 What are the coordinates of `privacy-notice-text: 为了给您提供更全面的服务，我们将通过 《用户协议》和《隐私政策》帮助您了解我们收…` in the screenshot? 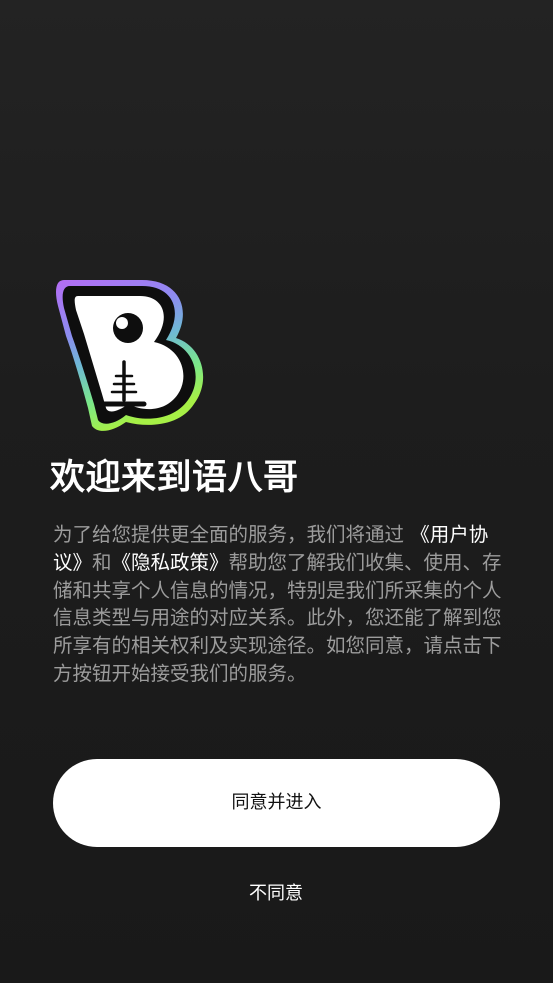 It's located at (279, 604).